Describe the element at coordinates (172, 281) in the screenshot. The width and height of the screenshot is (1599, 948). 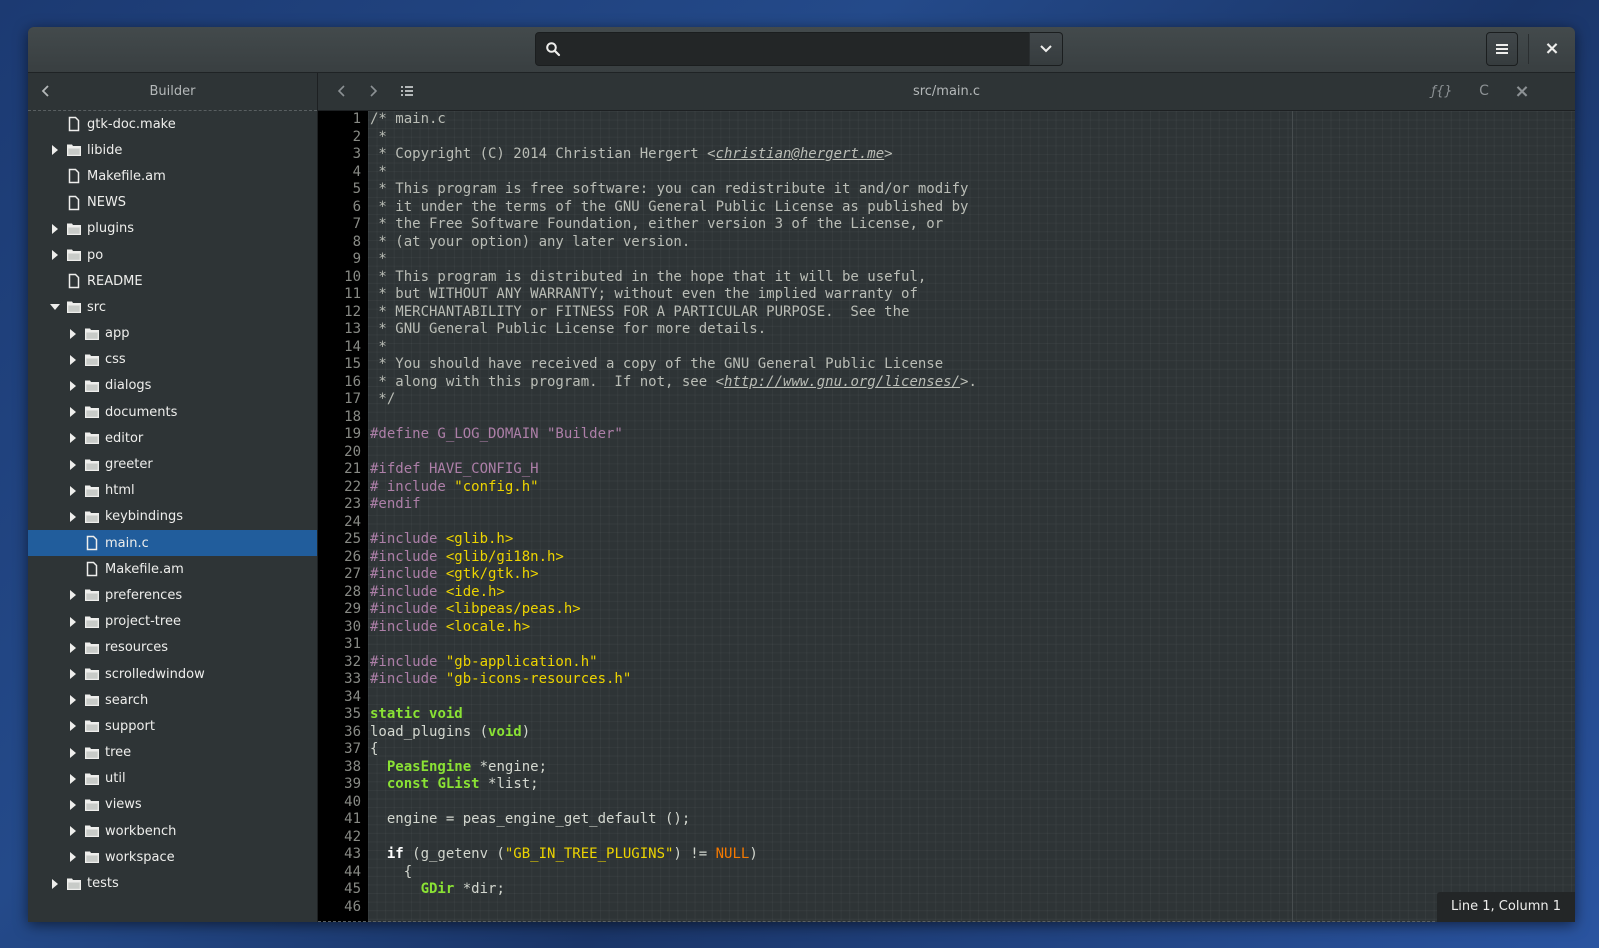
I see `tree-row-readme: README` at that location.